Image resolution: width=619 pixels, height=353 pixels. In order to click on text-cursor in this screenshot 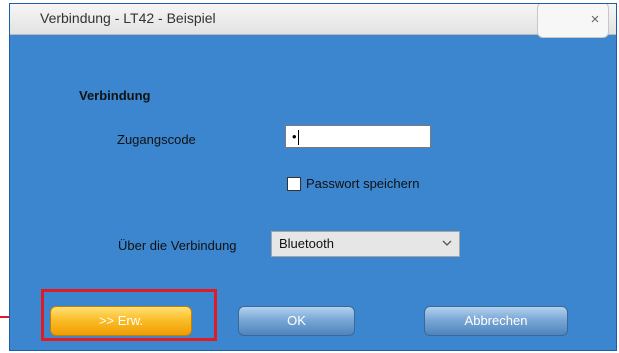, I will do `click(298, 138)`.